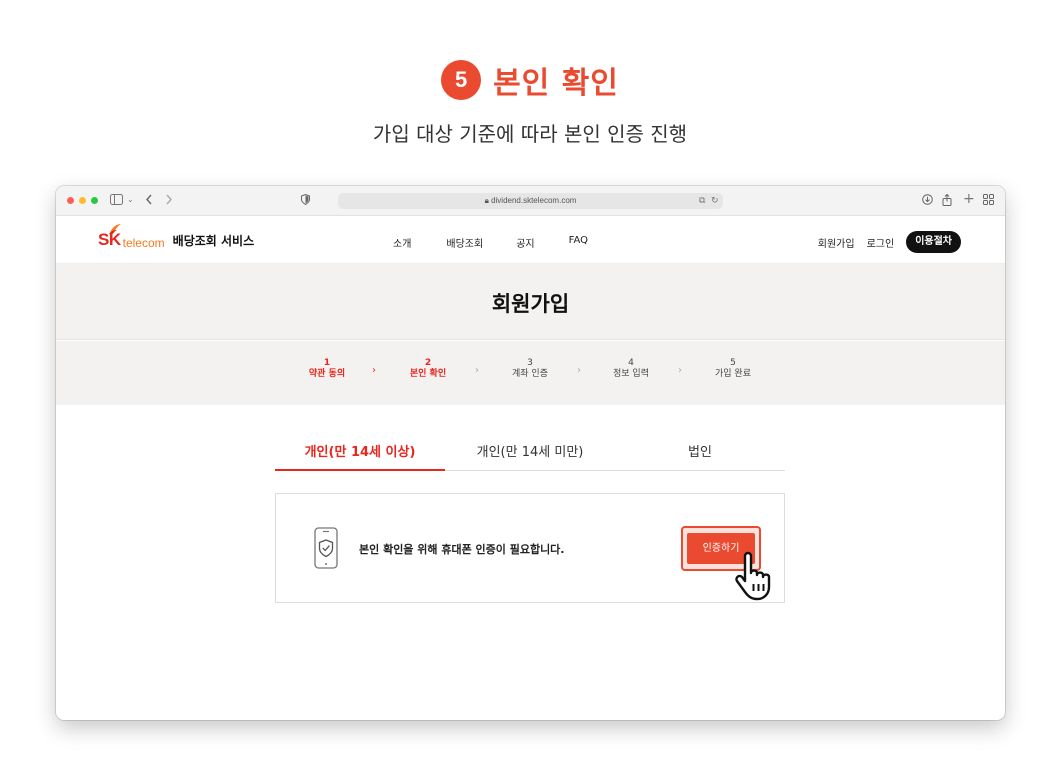 Image resolution: width=1060 pixels, height=770 pixels. Describe the element at coordinates (700, 457) in the screenshot. I see `tab-corporation: 법인` at that location.